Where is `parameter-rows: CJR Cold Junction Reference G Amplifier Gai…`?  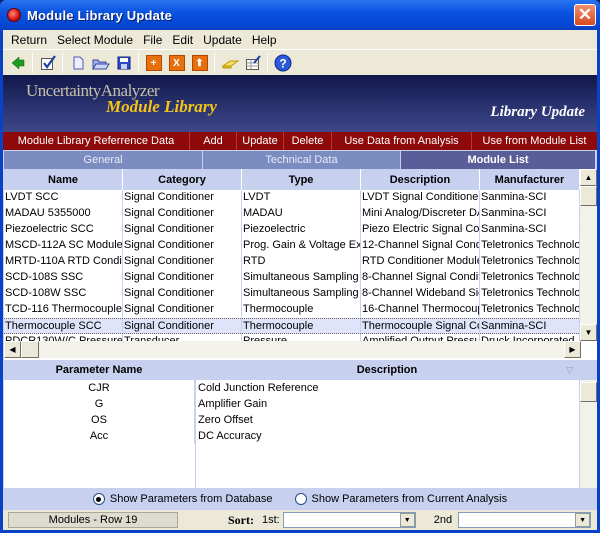
parameter-rows: CJR Cold Junction Reference G Amplifier Gai… is located at coordinates (291, 412).